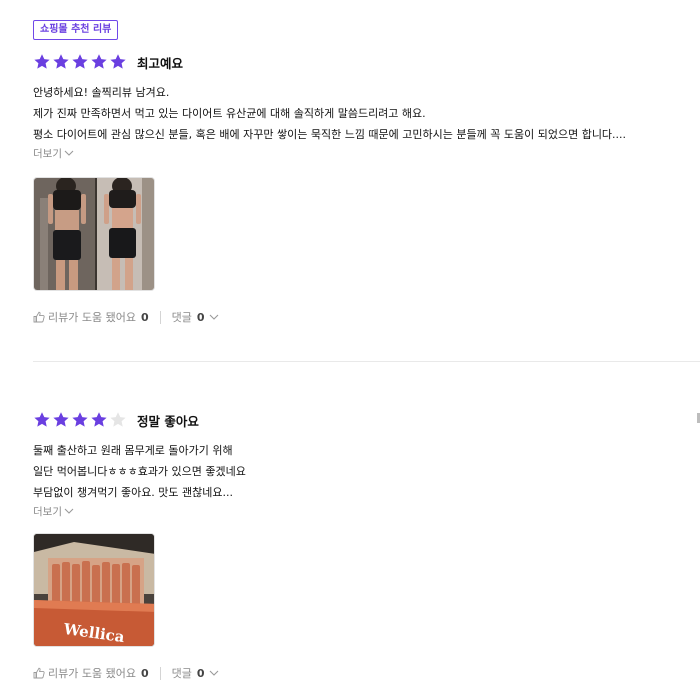 The width and height of the screenshot is (700, 700). What do you see at coordinates (139, 471) in the screenshot?
I see `review-text-line: 일단 먹어봅니다ㅎㅎㅎ효과가 있으면 좋겠네요` at bounding box center [139, 471].